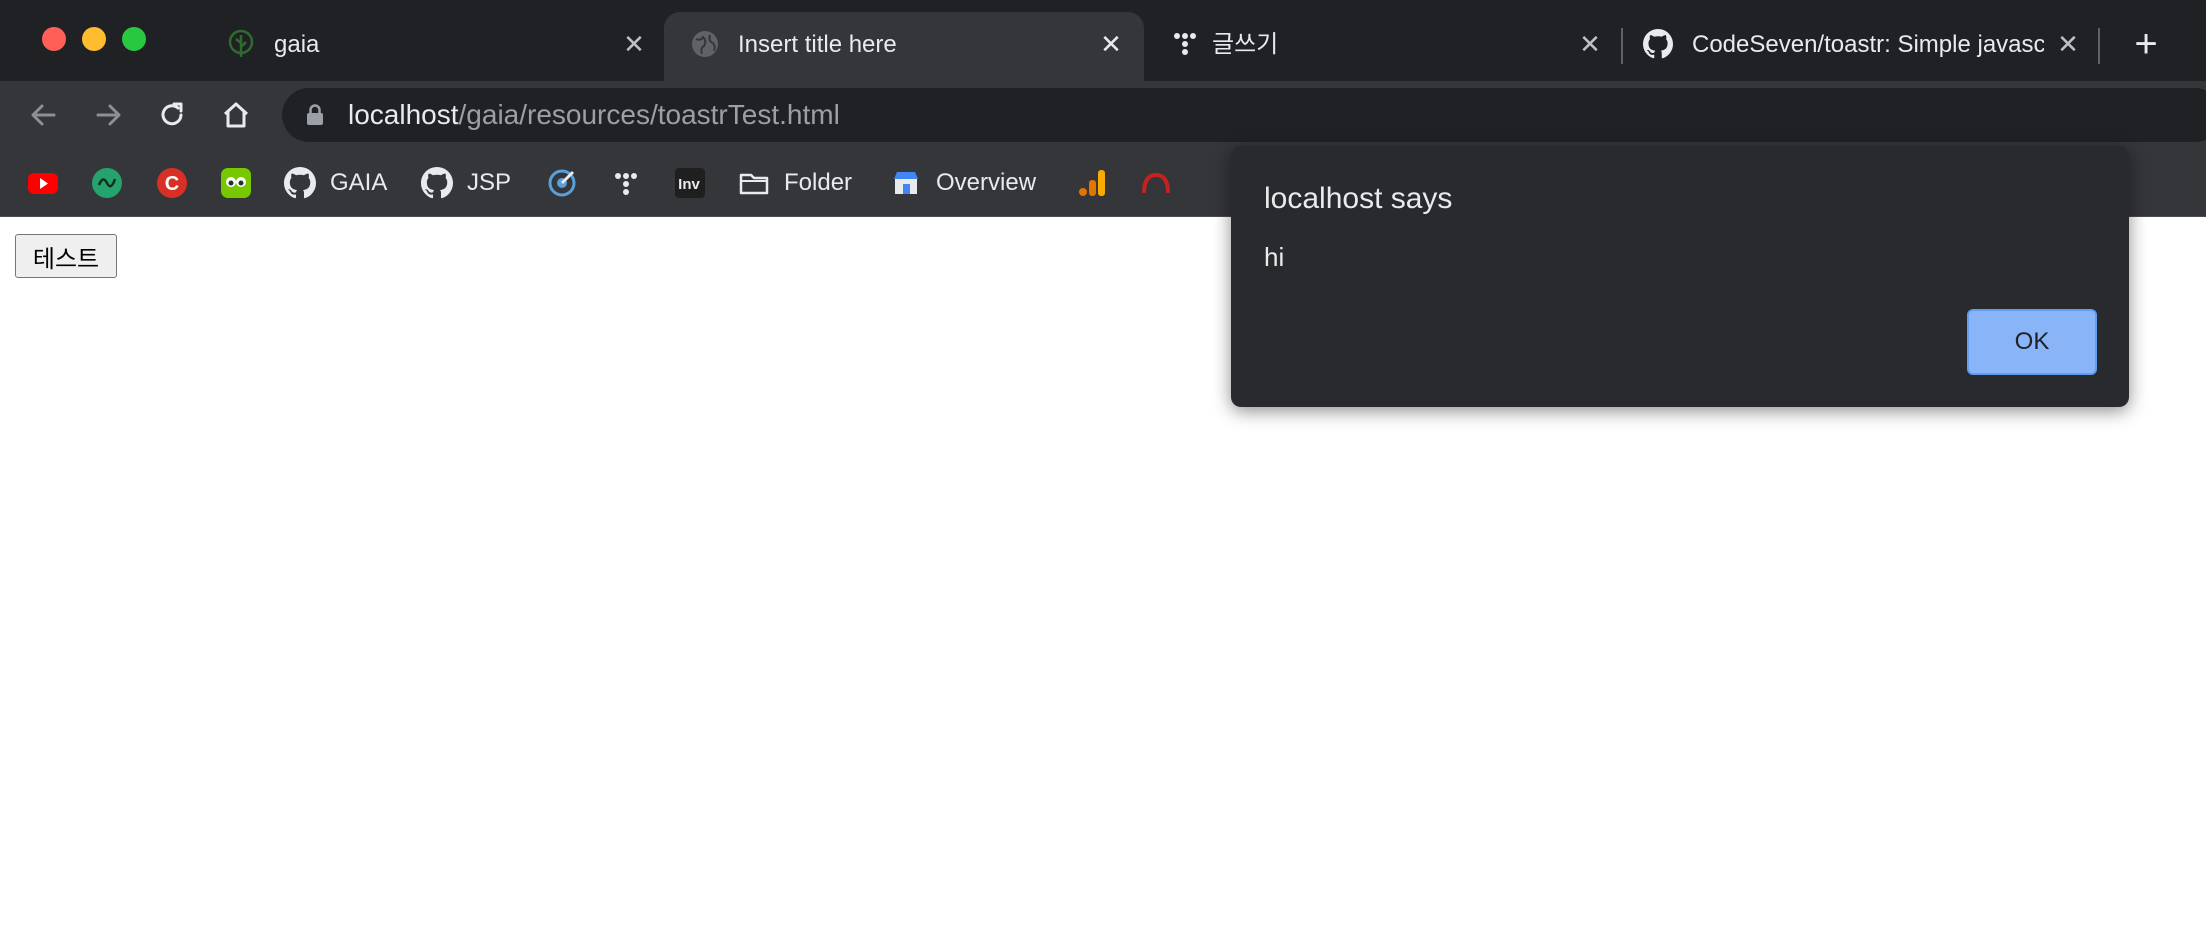 The width and height of the screenshot is (2206, 928). What do you see at coordinates (649, 114) in the screenshot?
I see `url-path: /gaia/resources/toastrTest.html` at bounding box center [649, 114].